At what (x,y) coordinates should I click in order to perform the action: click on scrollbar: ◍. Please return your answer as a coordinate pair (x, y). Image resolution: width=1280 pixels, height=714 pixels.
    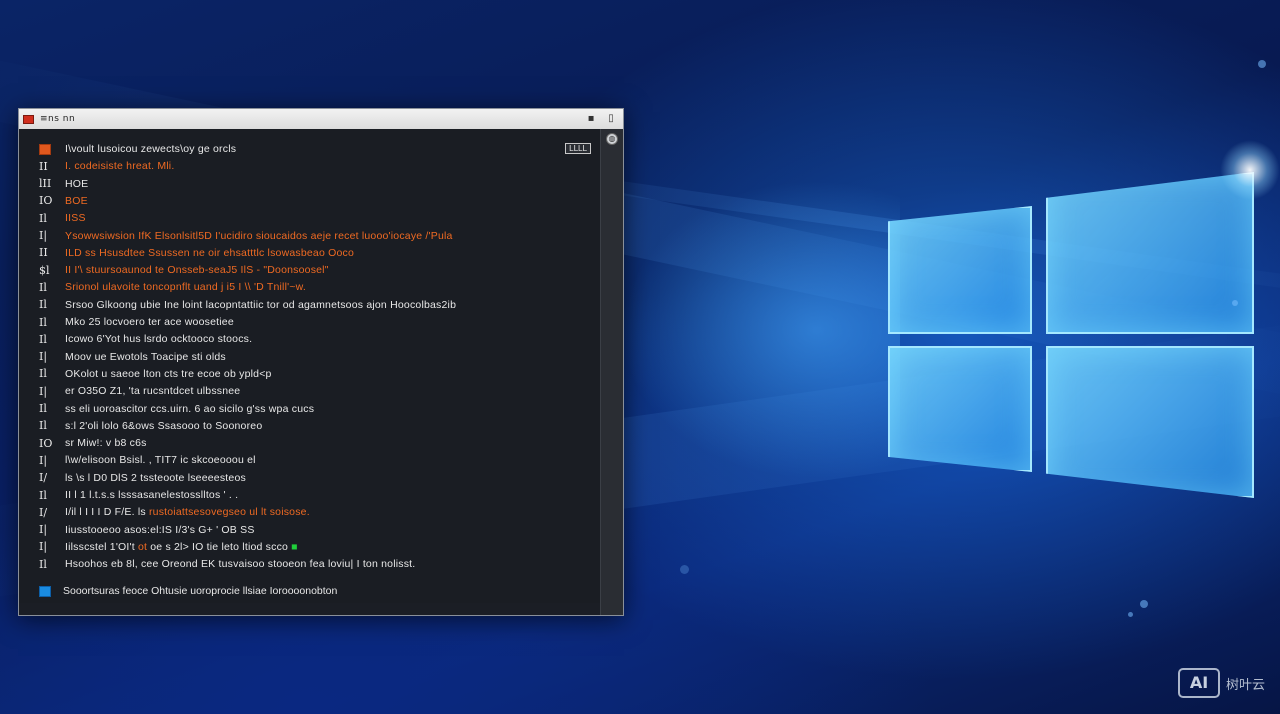
    Looking at the image, I should click on (611, 372).